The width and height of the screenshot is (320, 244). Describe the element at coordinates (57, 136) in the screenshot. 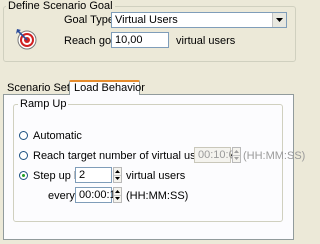

I see `automatic-label: Automatic` at that location.